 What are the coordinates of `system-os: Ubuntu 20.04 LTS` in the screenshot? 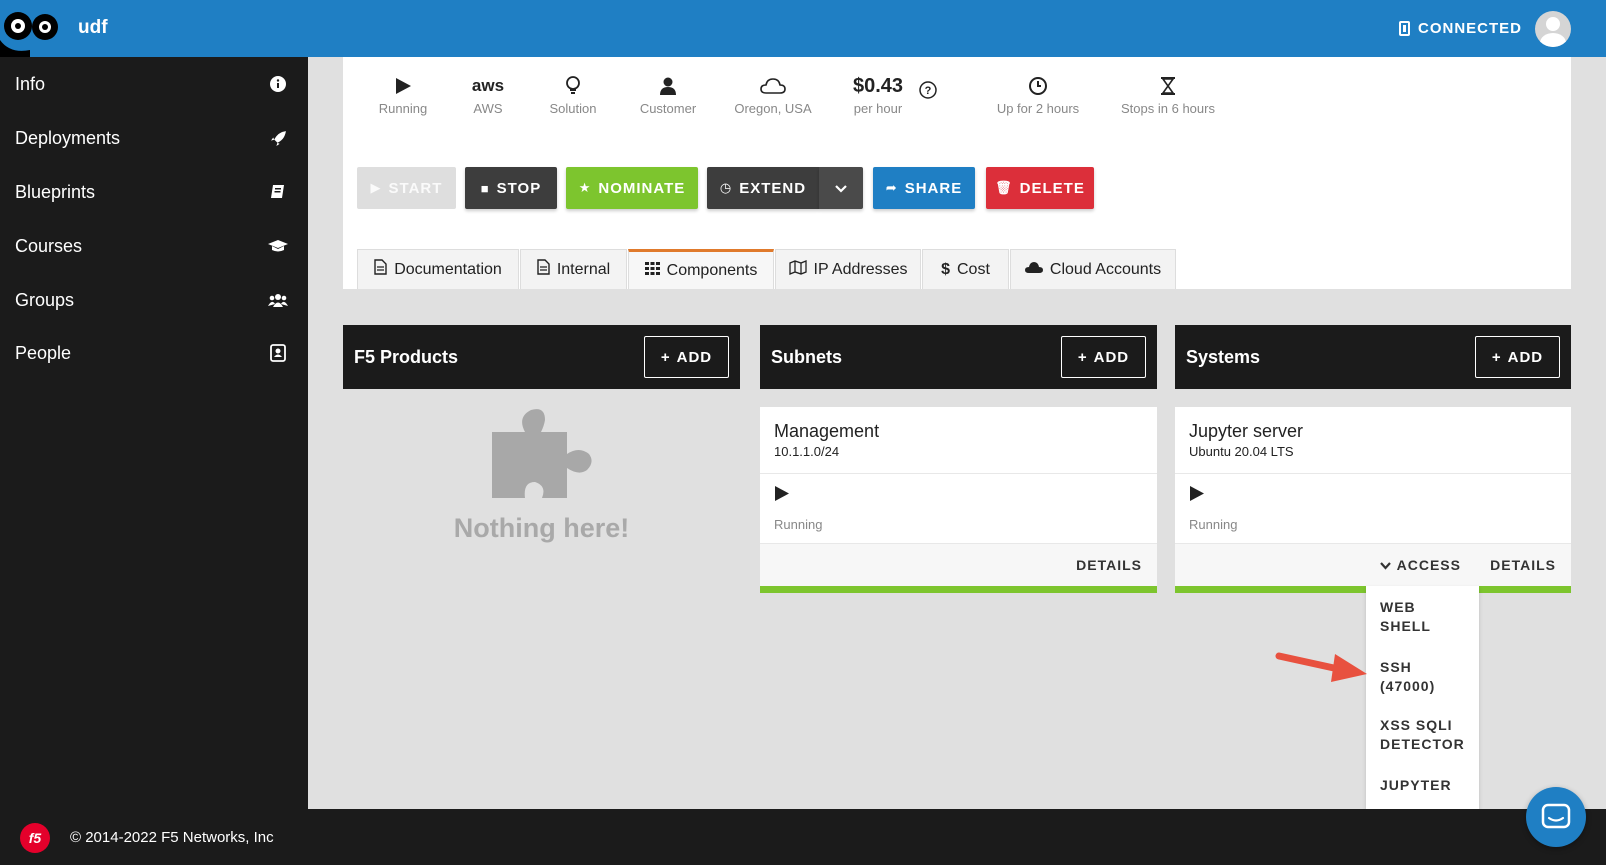 It's located at (1241, 451).